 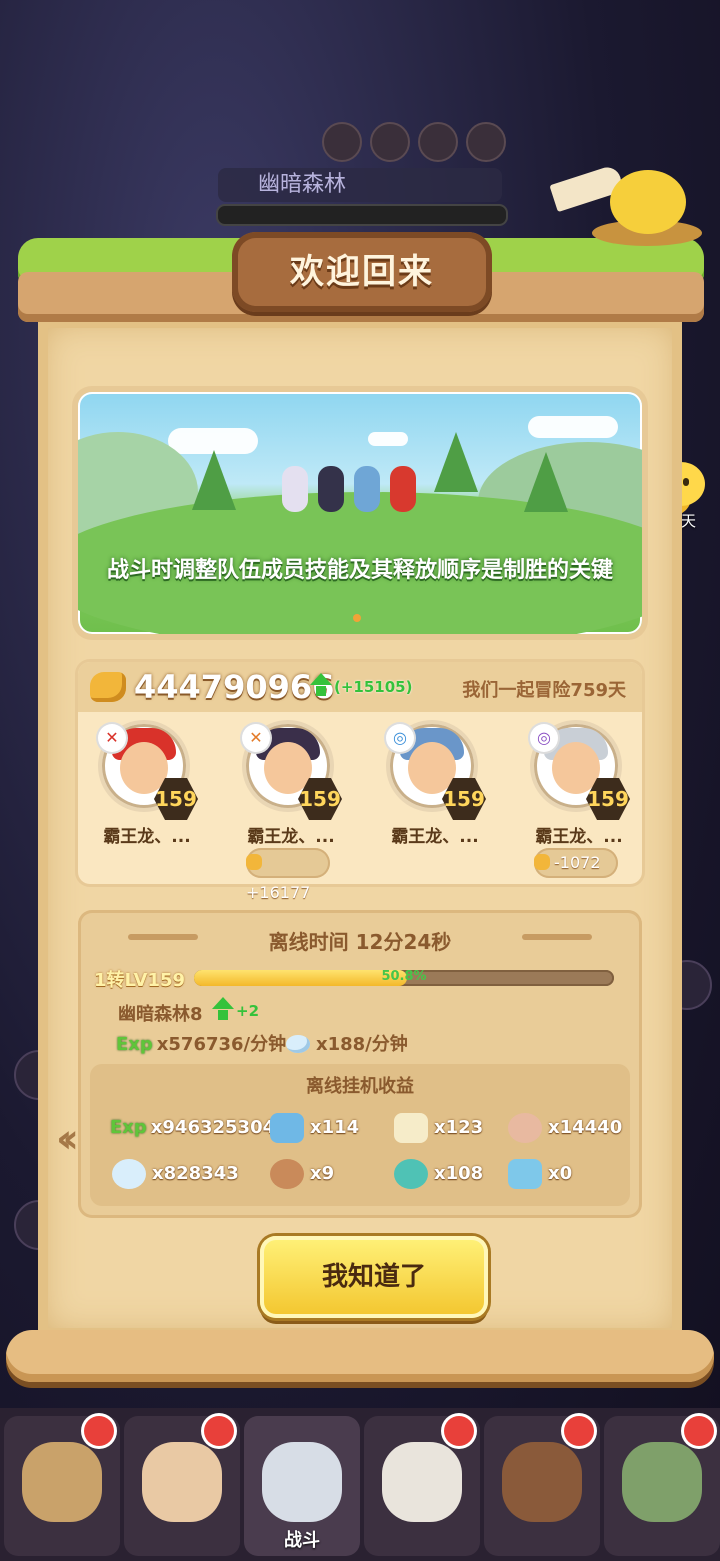 I want to click on loot-value: x123, so click(x=459, y=1127).